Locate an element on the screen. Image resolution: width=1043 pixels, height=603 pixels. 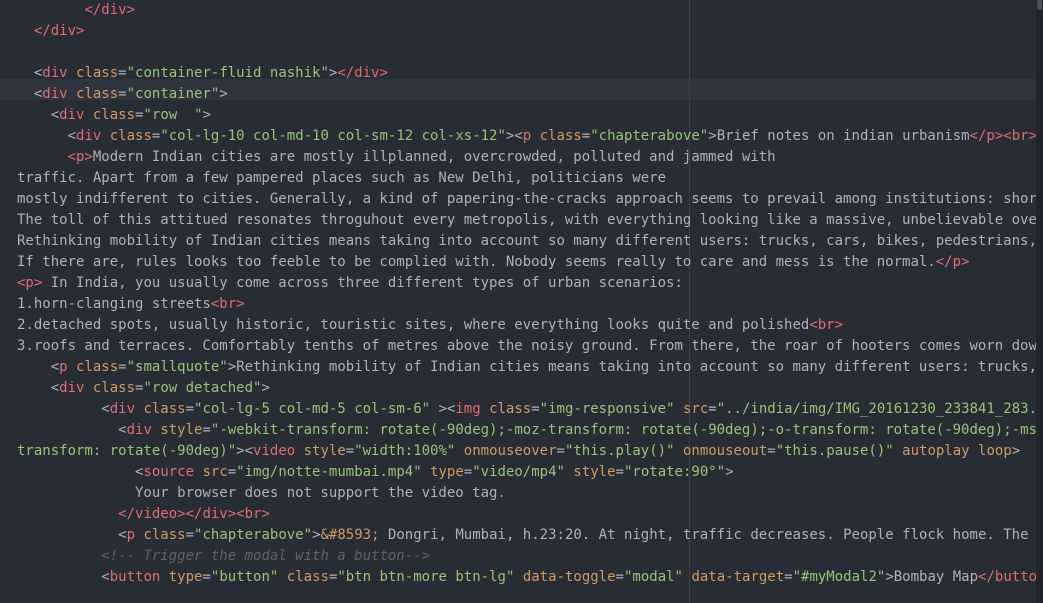
code-token: </video> is located at coordinates (152, 514).